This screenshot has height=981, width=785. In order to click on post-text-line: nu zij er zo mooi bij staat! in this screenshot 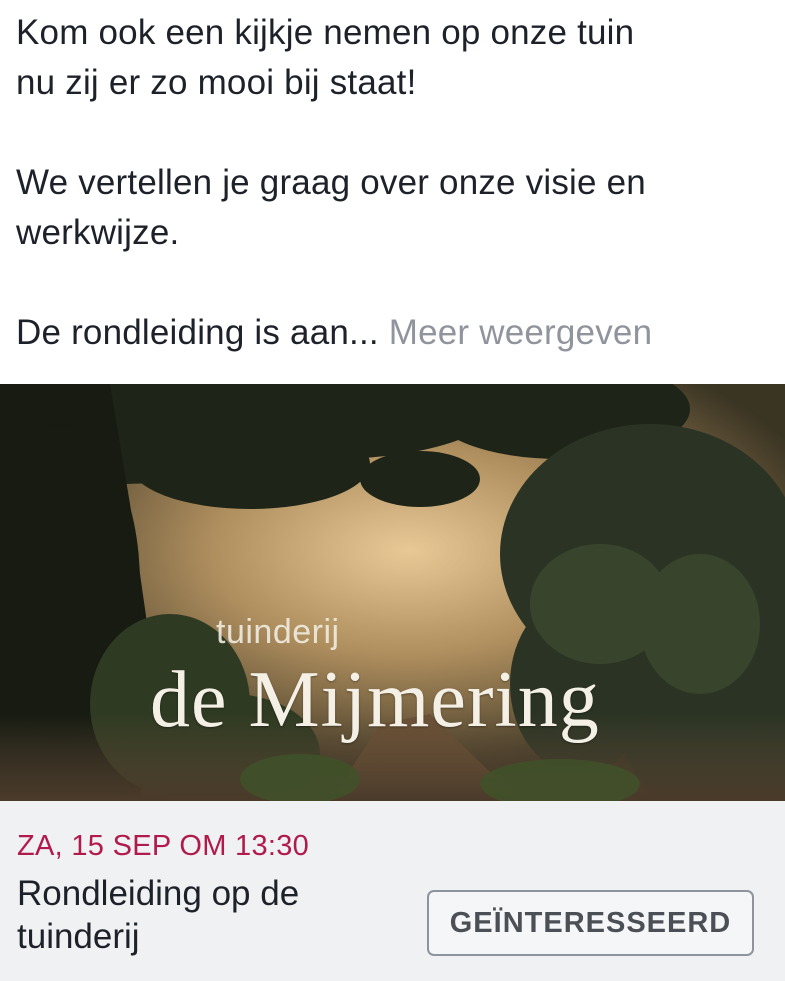, I will do `click(216, 82)`.